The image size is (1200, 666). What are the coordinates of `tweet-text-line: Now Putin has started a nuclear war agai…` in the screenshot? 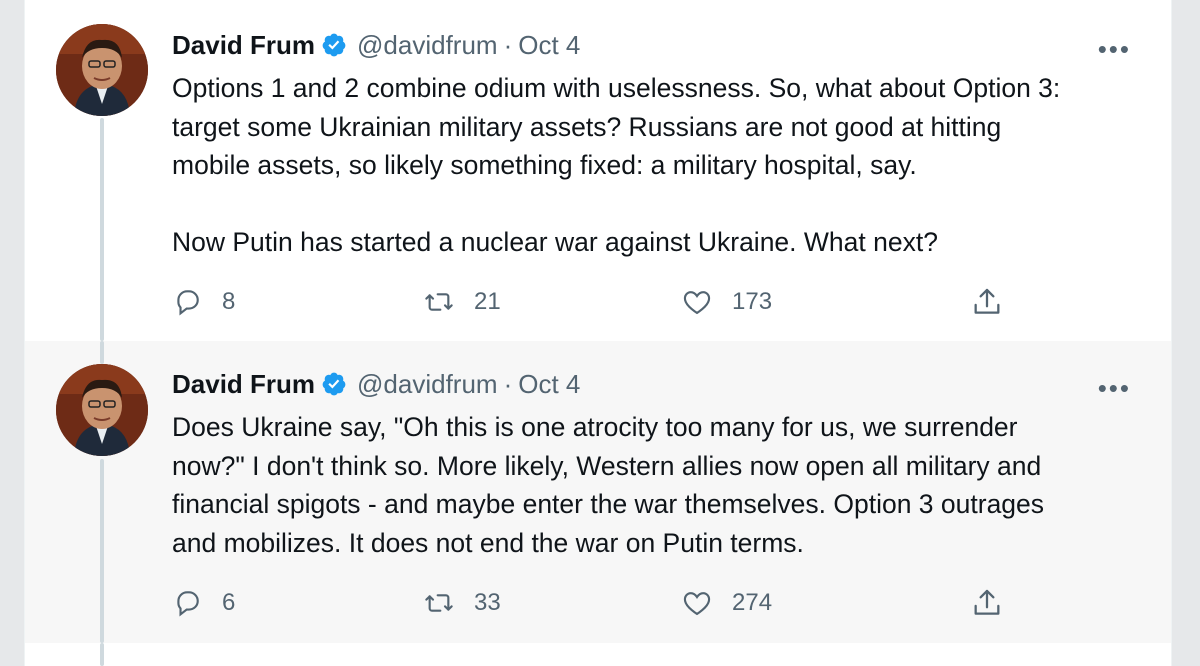 It's located at (555, 242).